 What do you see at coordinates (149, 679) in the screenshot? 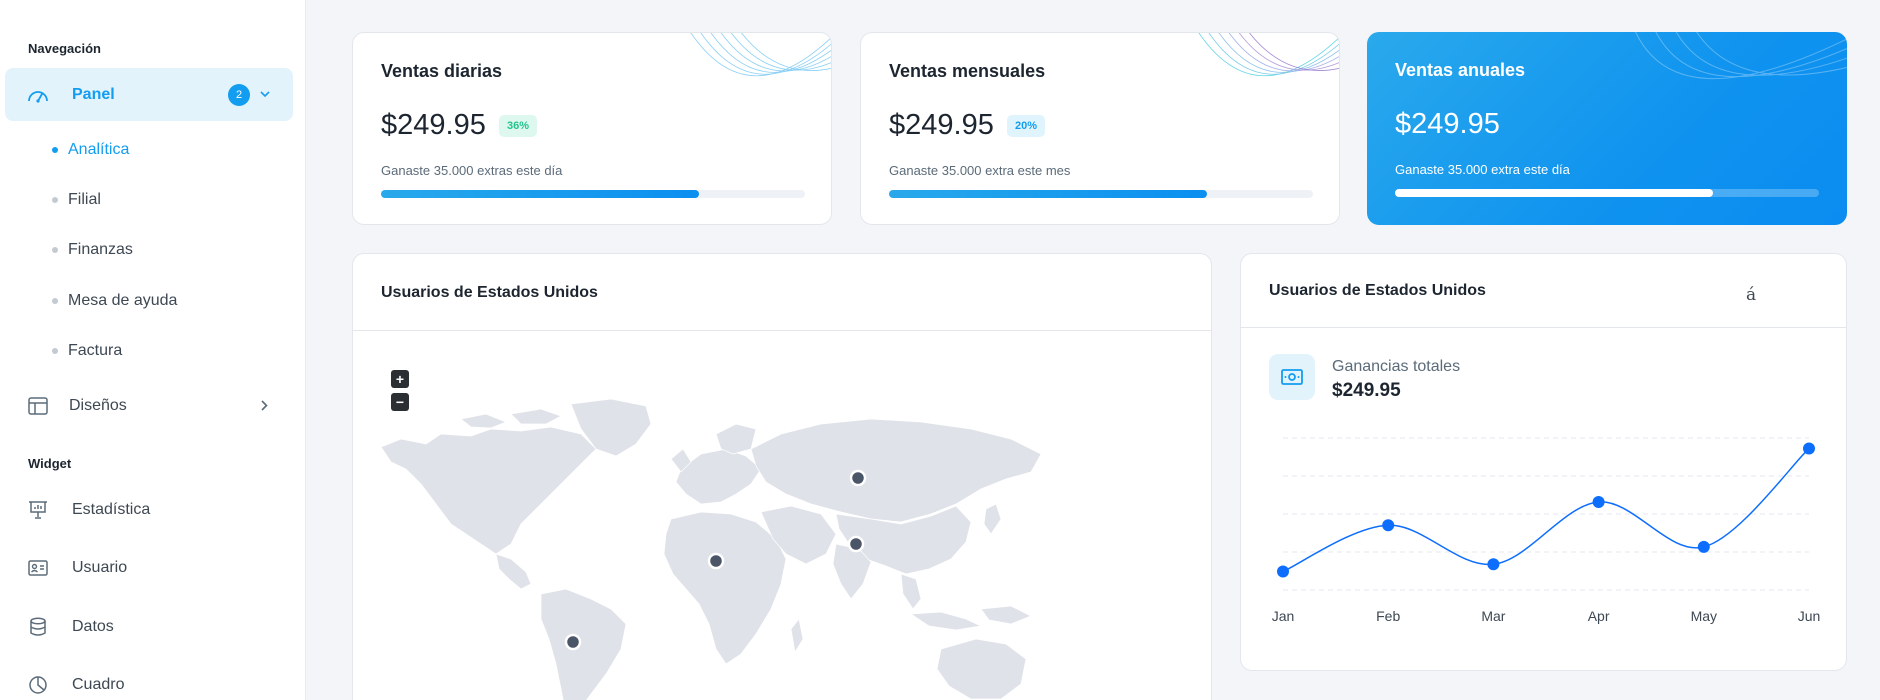
I see `sidebar-item-cuadro: Cuadro` at bounding box center [149, 679].